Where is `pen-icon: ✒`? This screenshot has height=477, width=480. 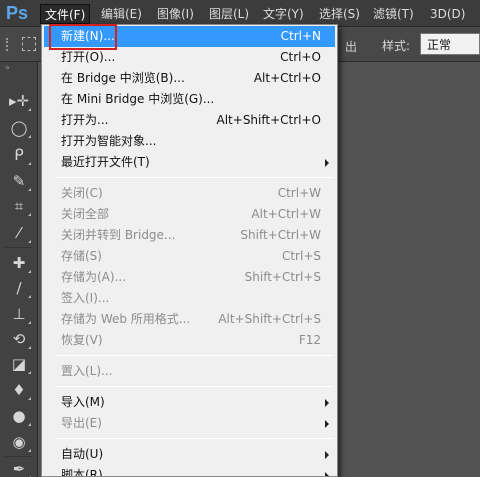
pen-icon: ✒ is located at coordinates (19, 467).